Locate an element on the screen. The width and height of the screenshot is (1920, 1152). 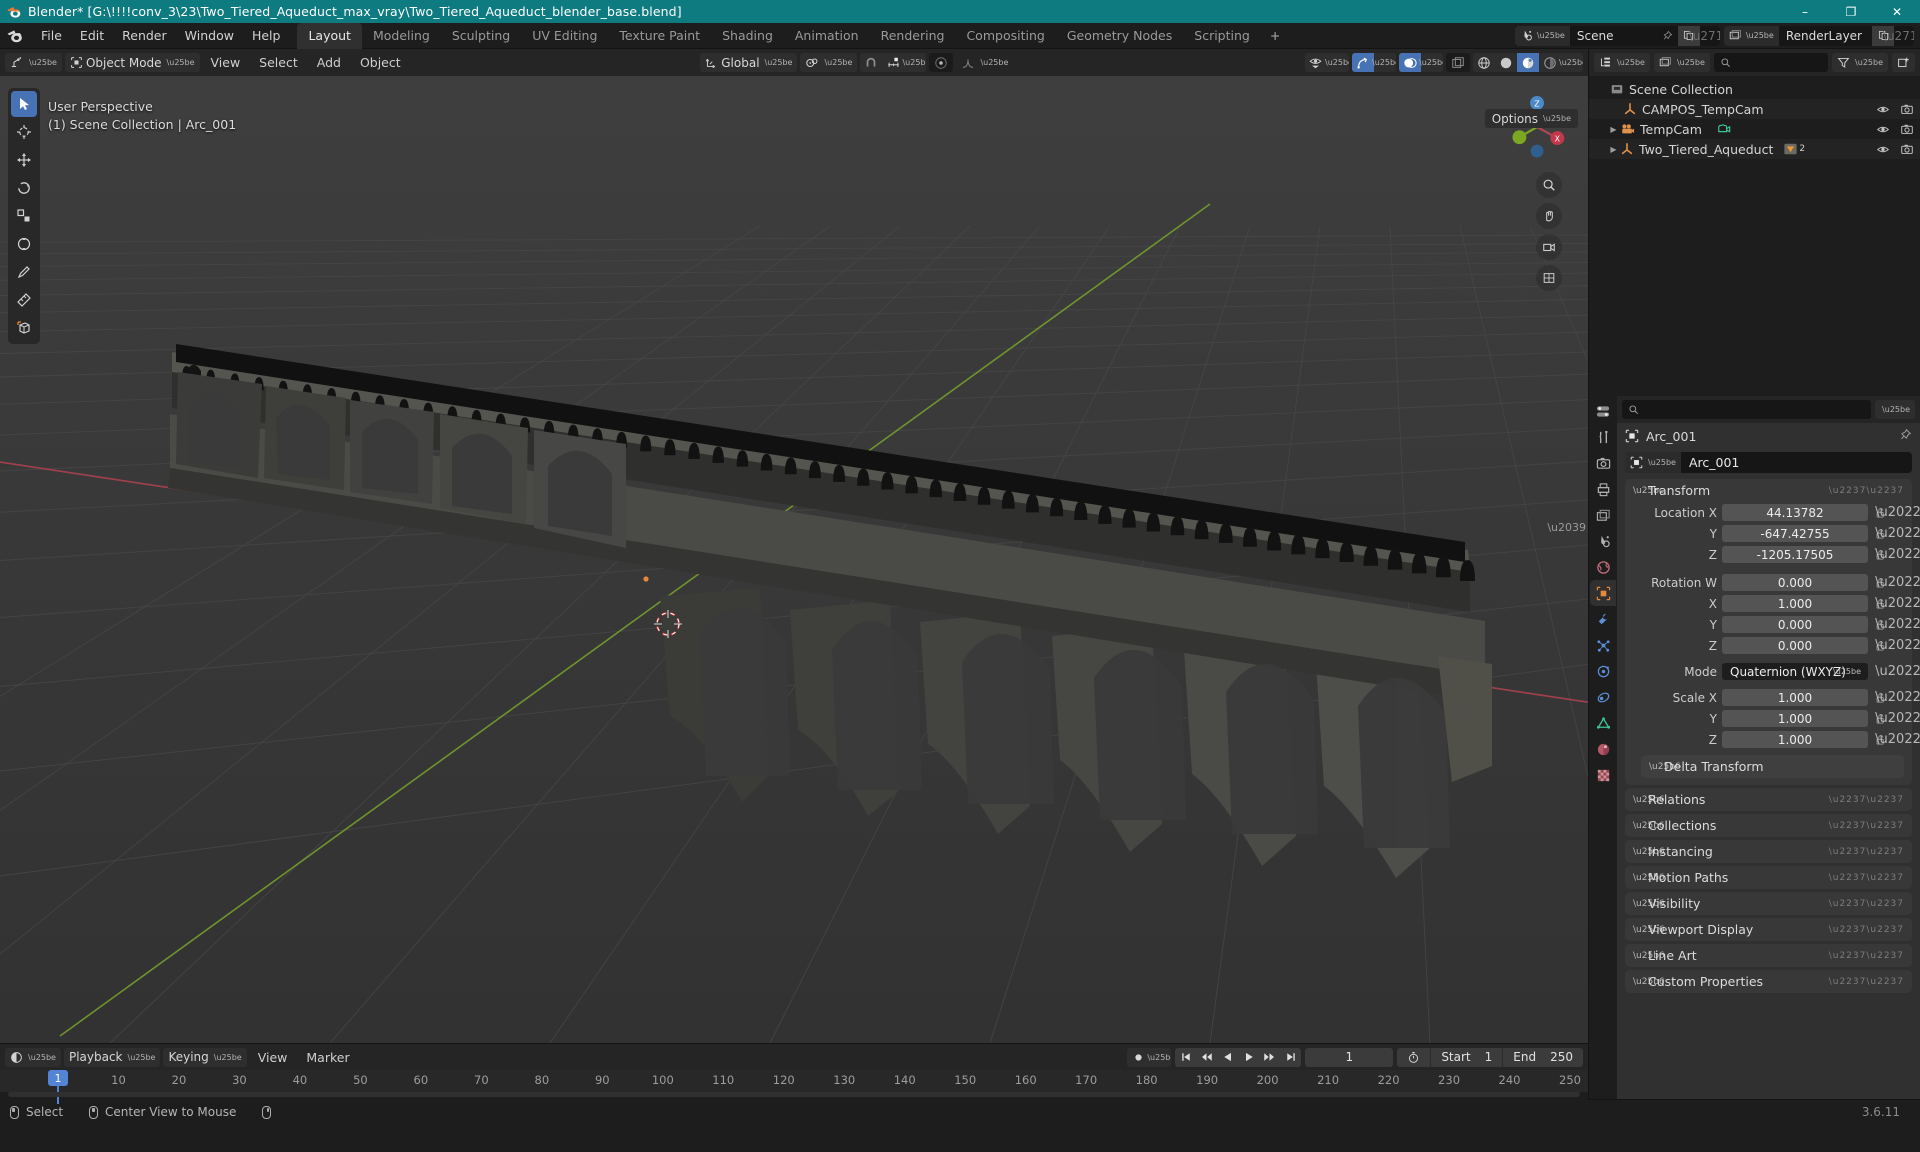
tab-modeling: Modeling is located at coordinates (401, 36).